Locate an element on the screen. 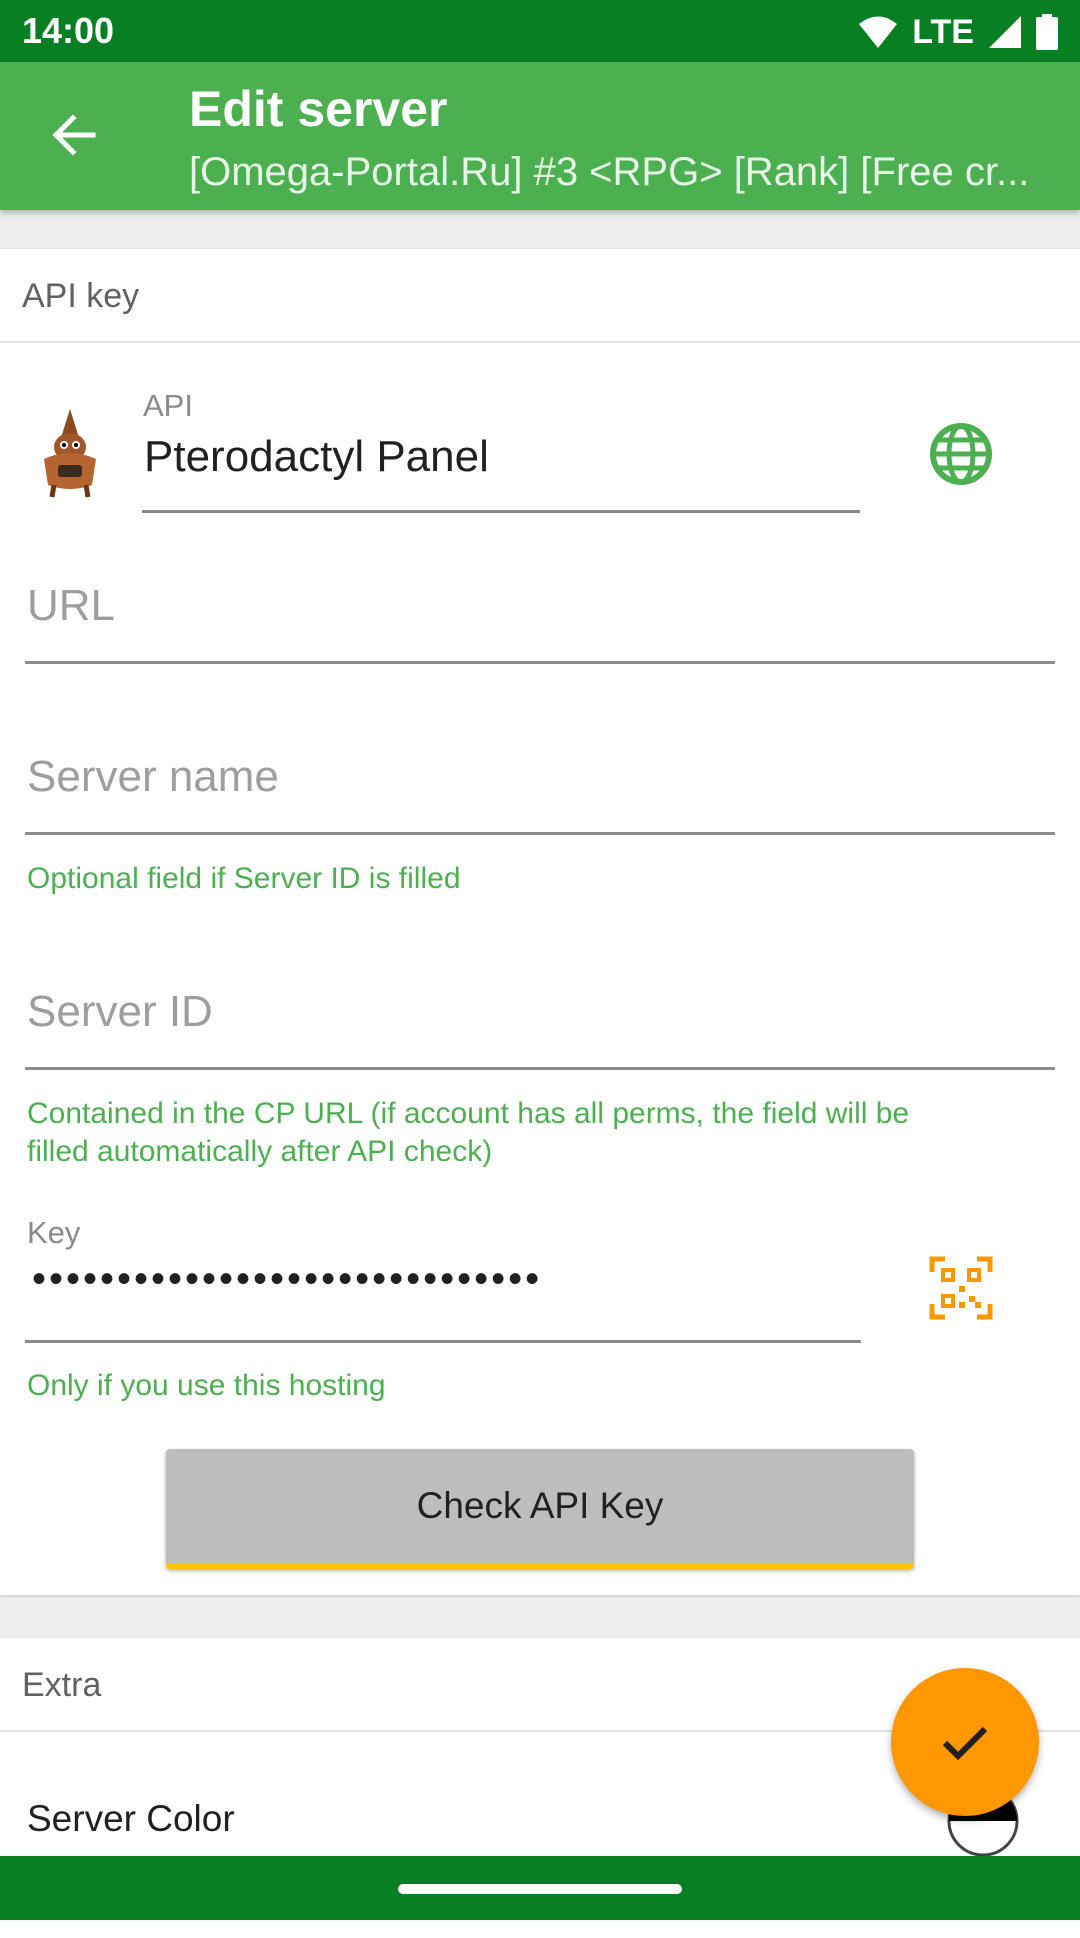 The height and width of the screenshot is (1938, 1080). status-icons: LTE is located at coordinates (958, 32).